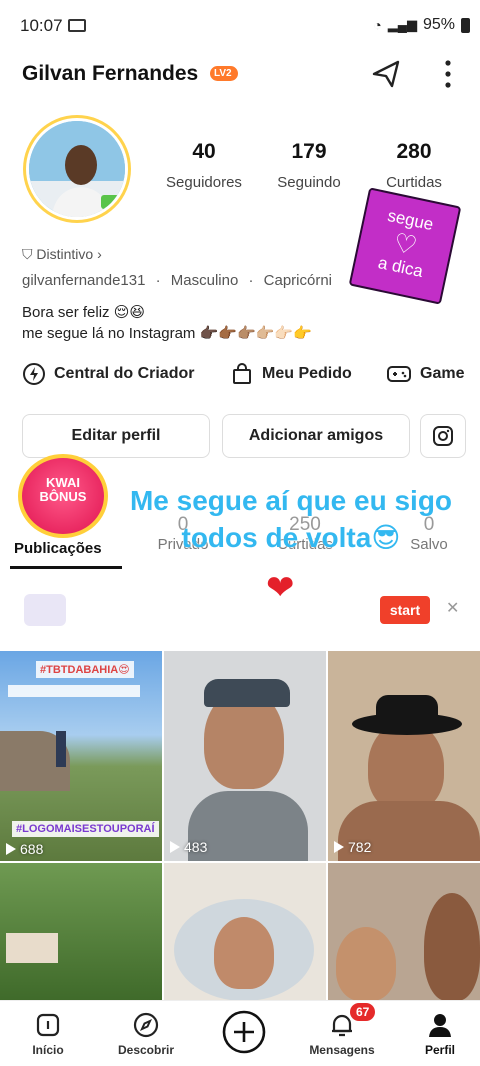  Describe the element at coordinates (405, 246) in the screenshot. I see `segue-a-dica-sticker: segue ♡ a dica` at that location.